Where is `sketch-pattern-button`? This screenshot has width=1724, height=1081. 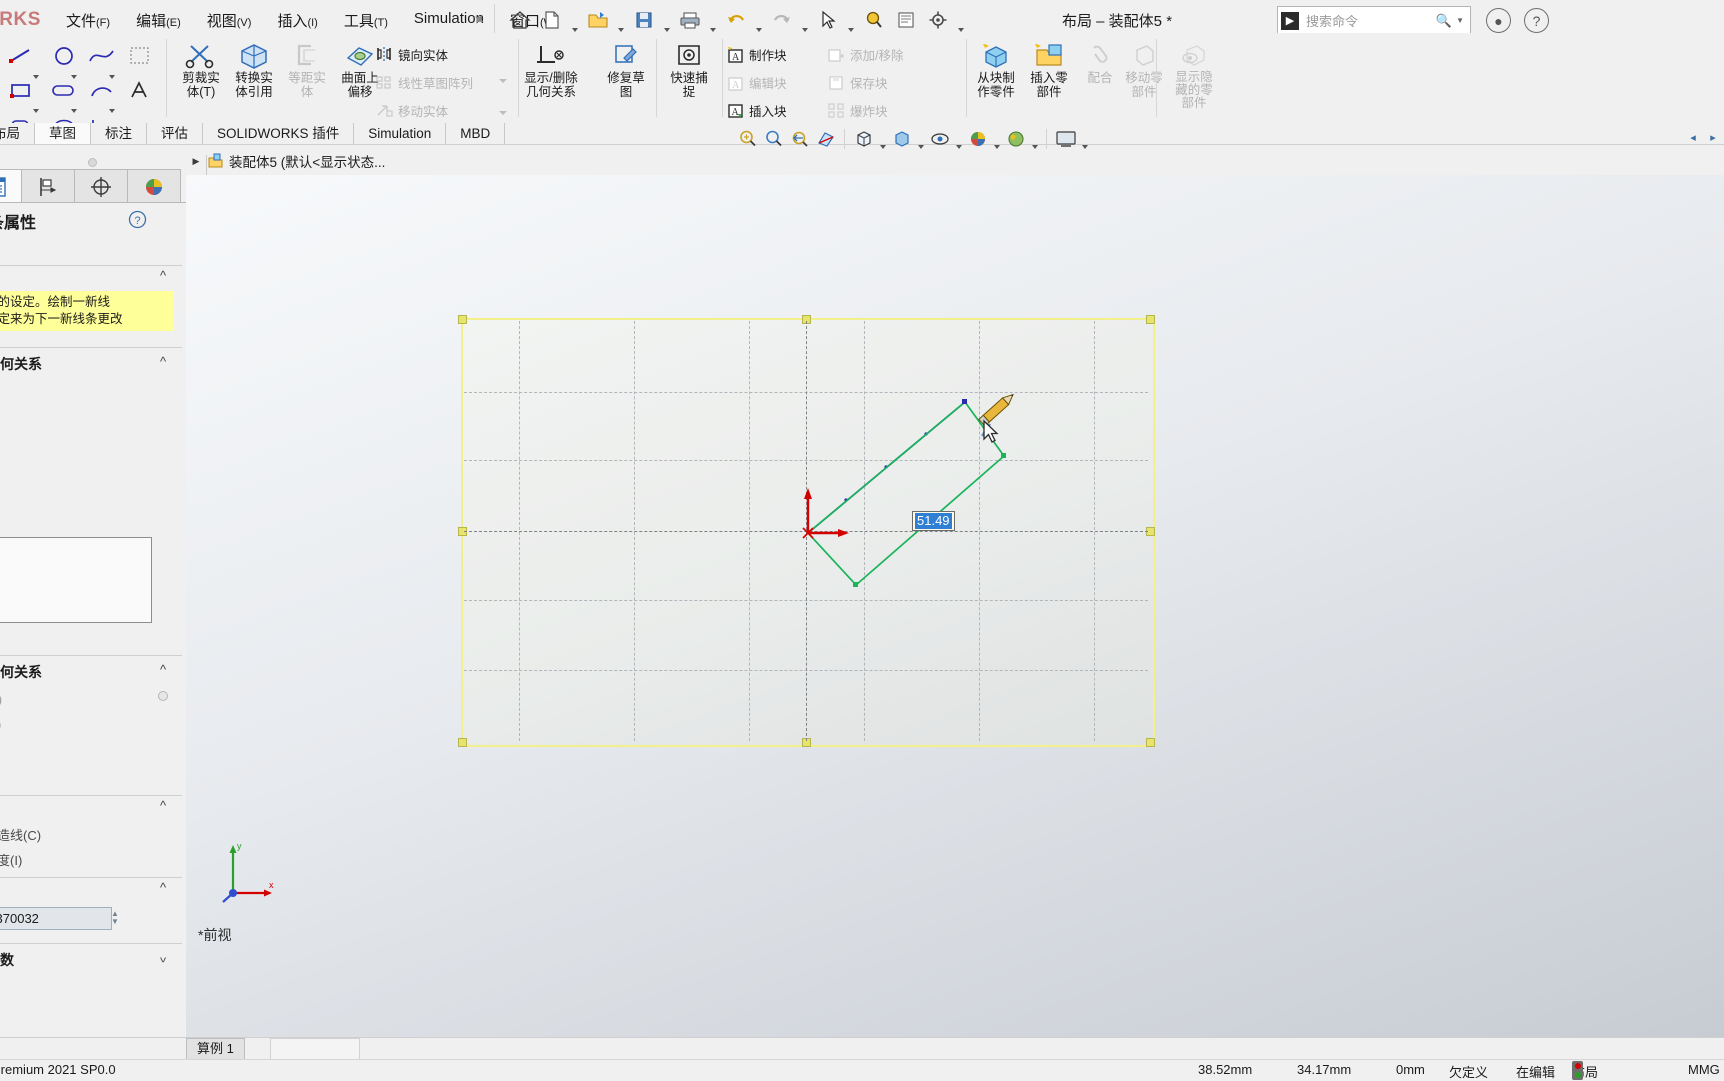 sketch-pattern-button is located at coordinates (140, 52).